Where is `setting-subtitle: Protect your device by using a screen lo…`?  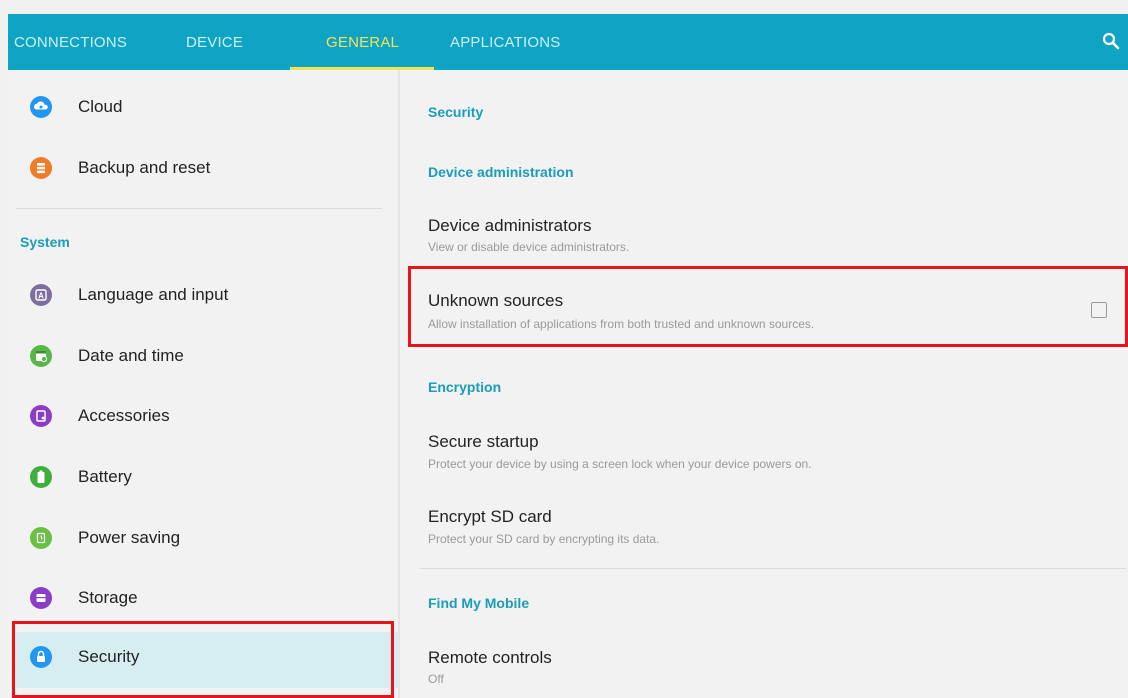 setting-subtitle: Protect your device by using a screen lo… is located at coordinates (620, 464).